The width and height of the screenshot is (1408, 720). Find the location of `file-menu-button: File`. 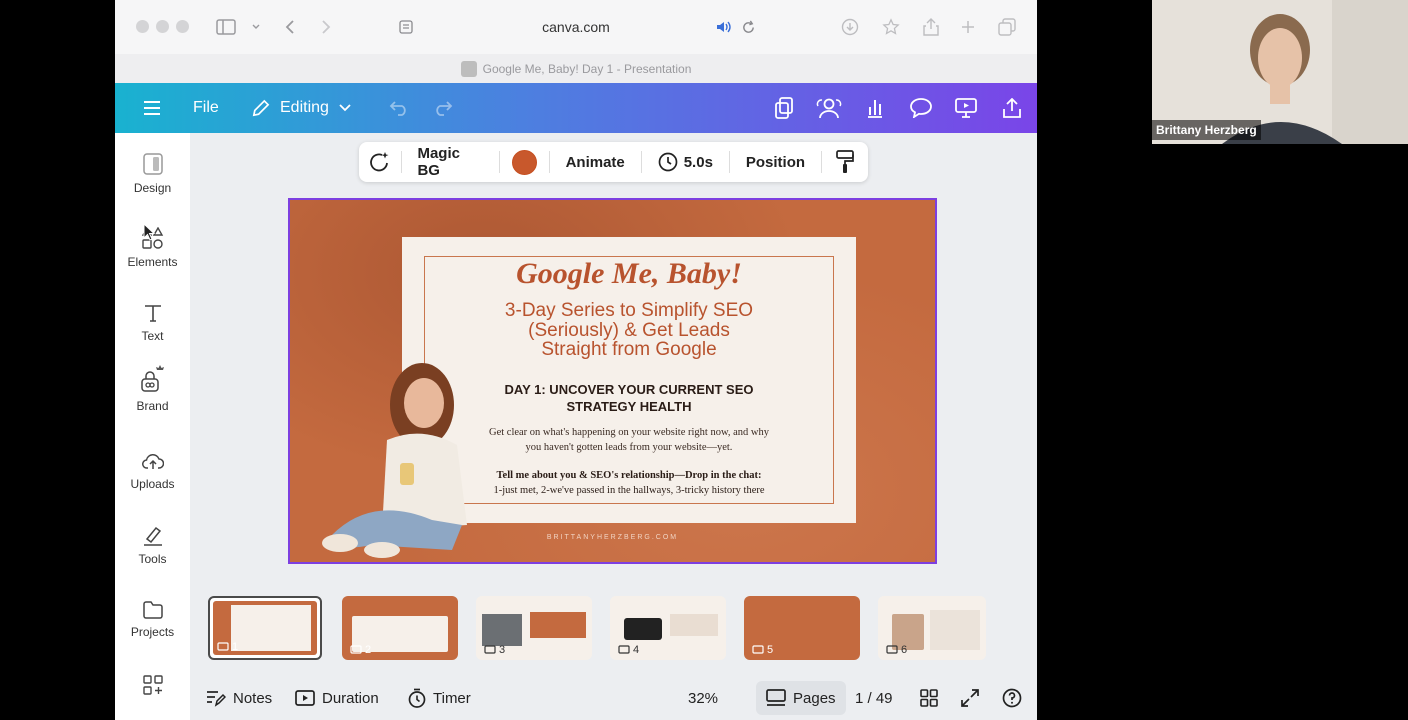

file-menu-button: File is located at coordinates (206, 108).